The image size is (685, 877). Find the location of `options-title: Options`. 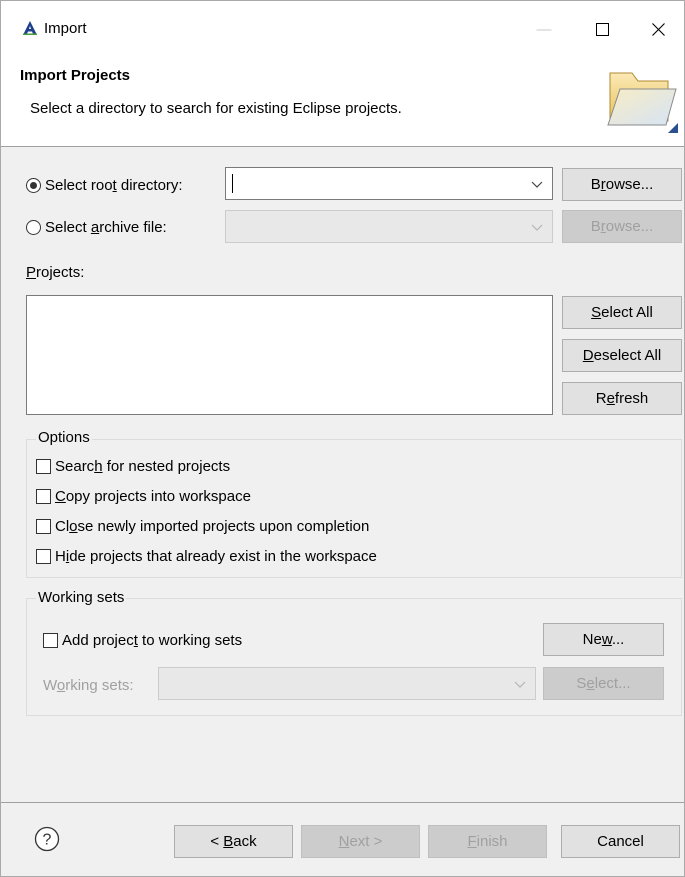

options-title: Options is located at coordinates (64, 437).